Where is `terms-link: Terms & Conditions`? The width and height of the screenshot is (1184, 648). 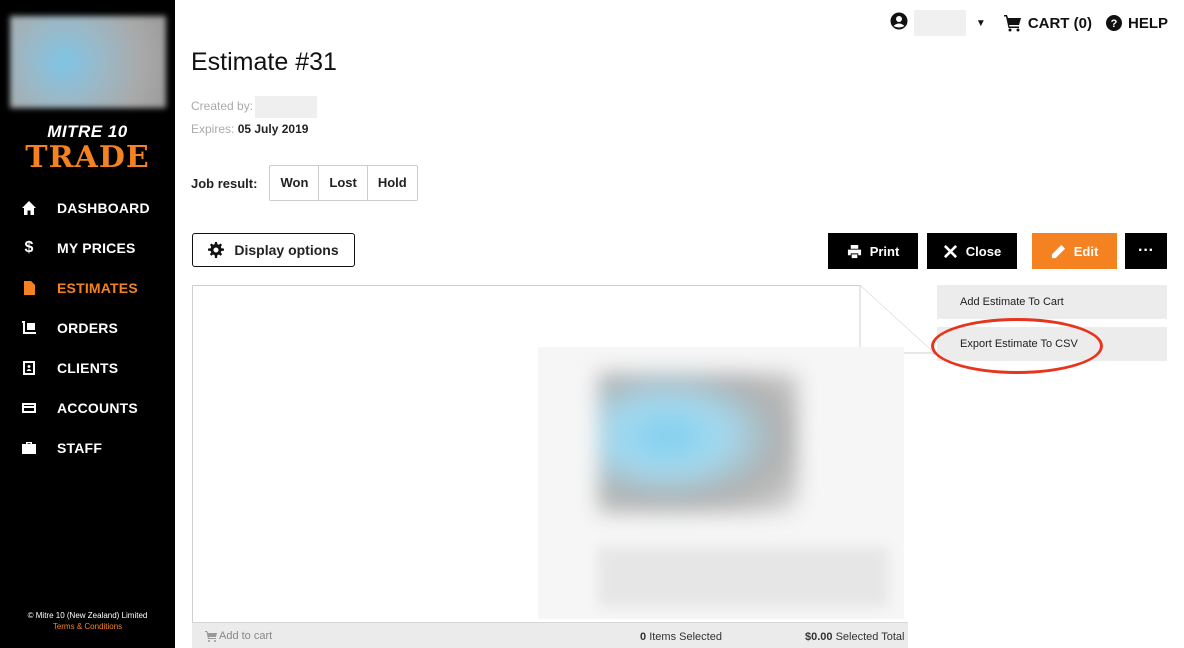
terms-link: Terms & Conditions is located at coordinates (87, 626).